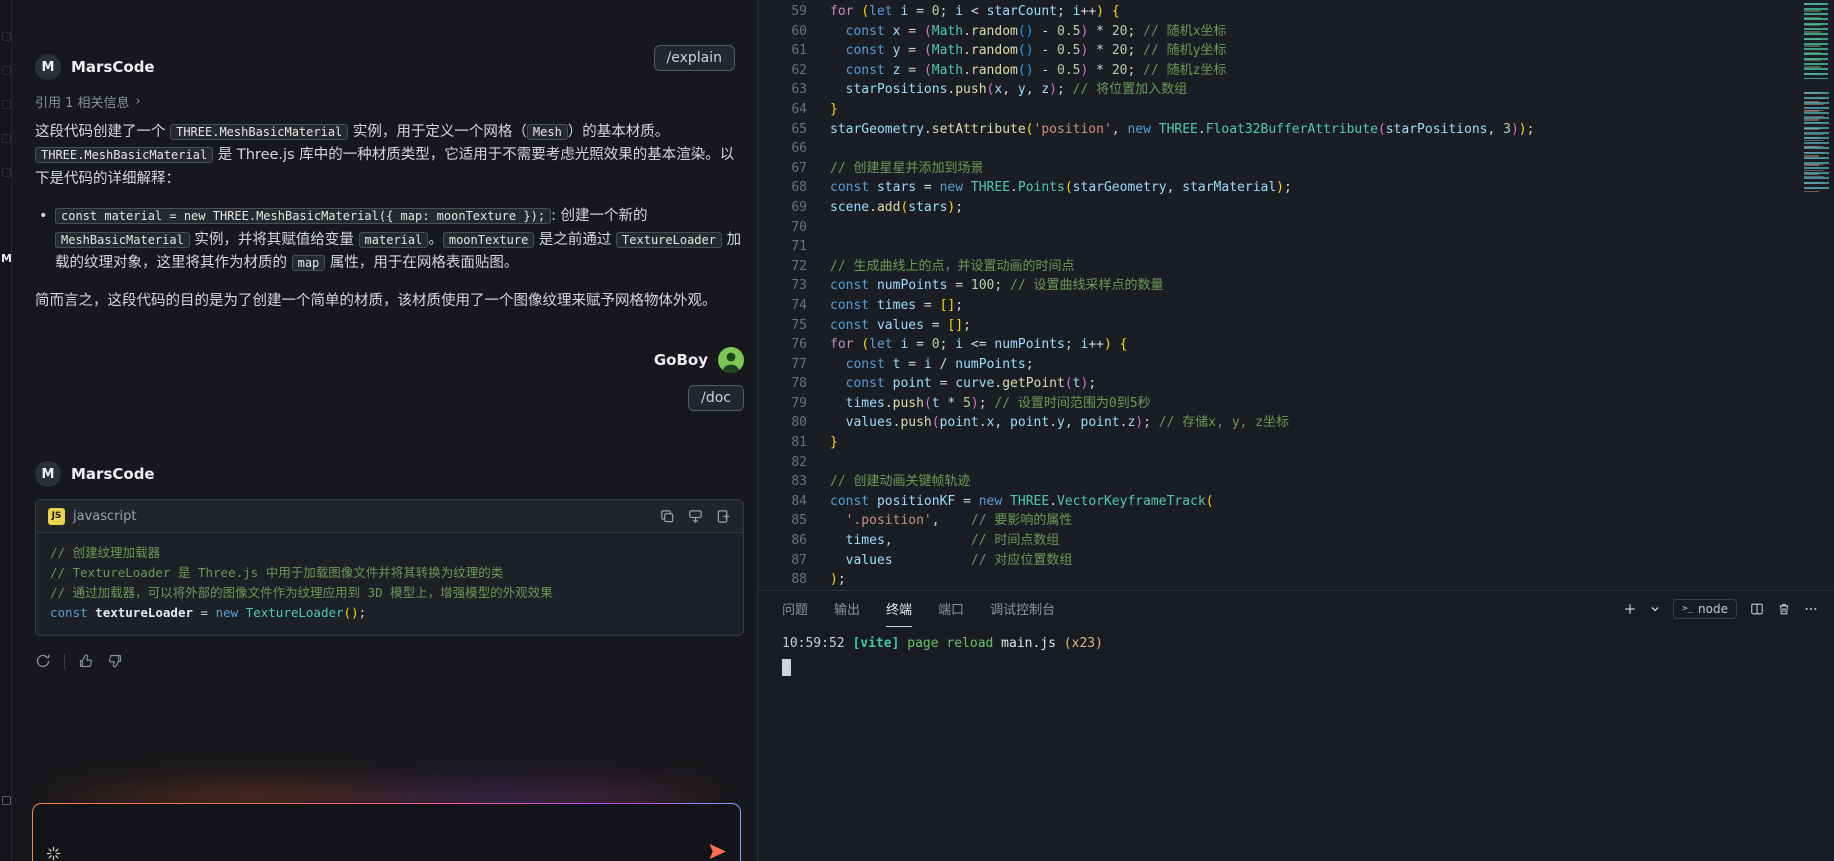 The image size is (1834, 861). Describe the element at coordinates (105, 516) in the screenshot. I see `code-language-label: javascript` at that location.